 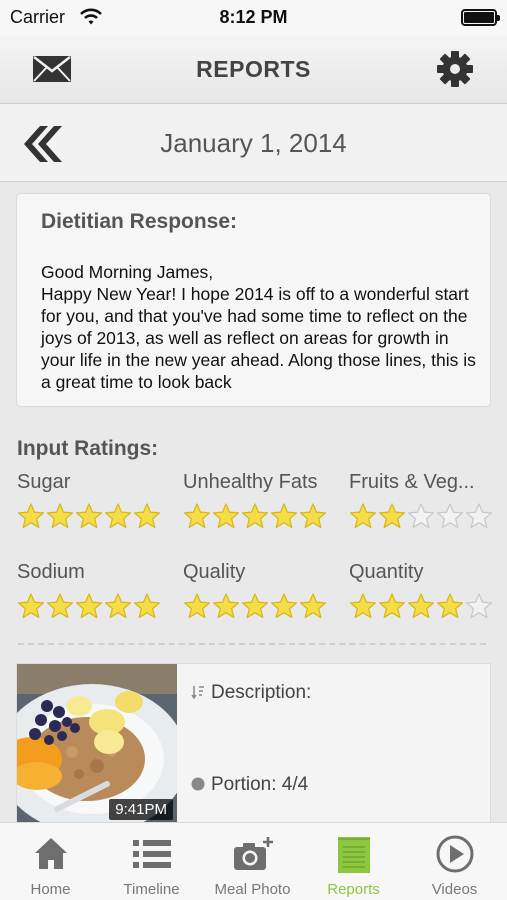 I want to click on rating-quality: Quality, so click(x=263, y=590).